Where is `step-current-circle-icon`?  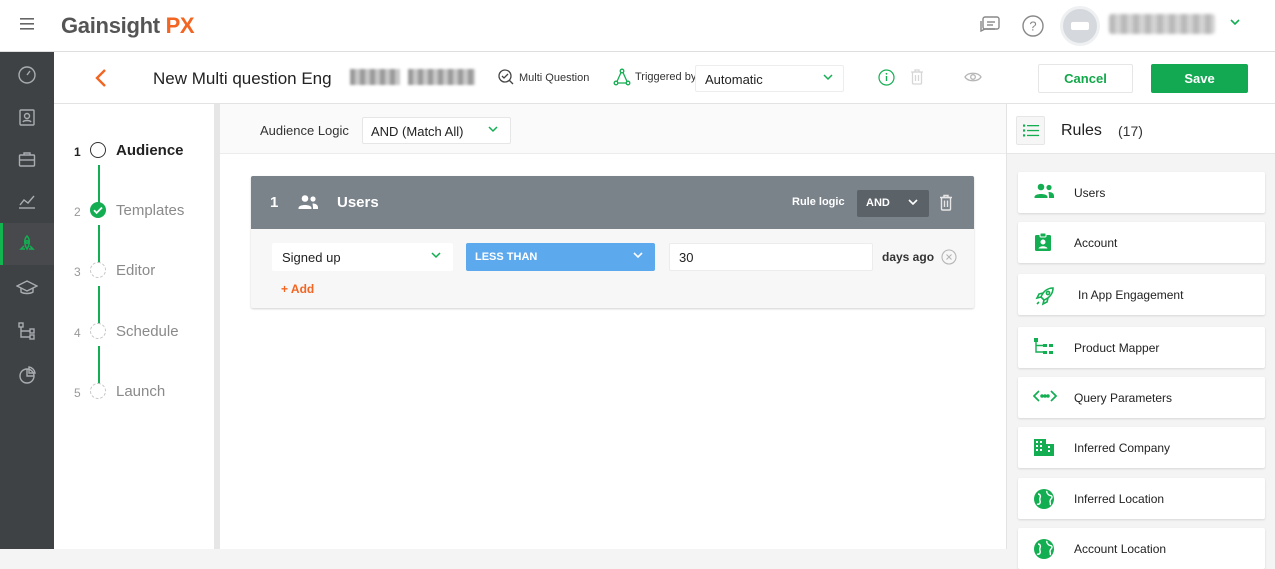 step-current-circle-icon is located at coordinates (98, 150).